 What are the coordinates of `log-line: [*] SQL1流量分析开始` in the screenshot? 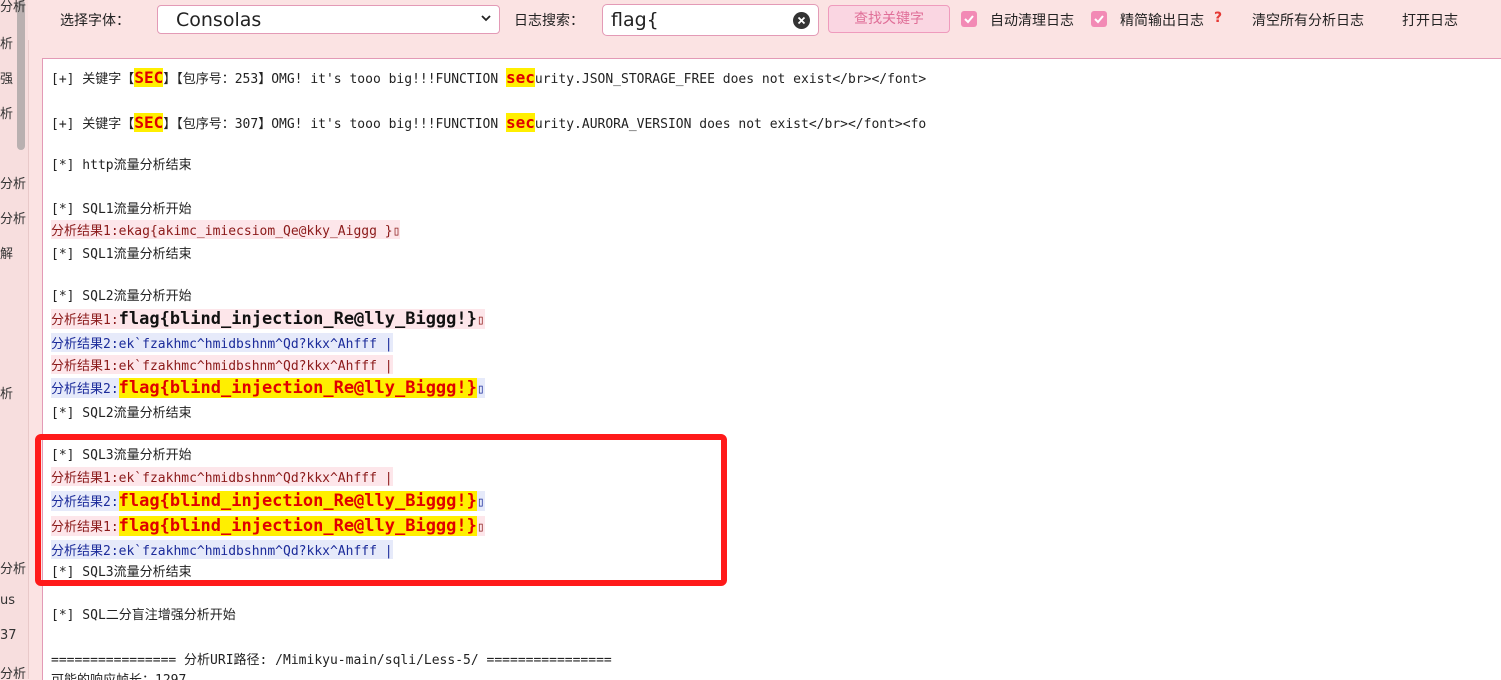 It's located at (121, 209).